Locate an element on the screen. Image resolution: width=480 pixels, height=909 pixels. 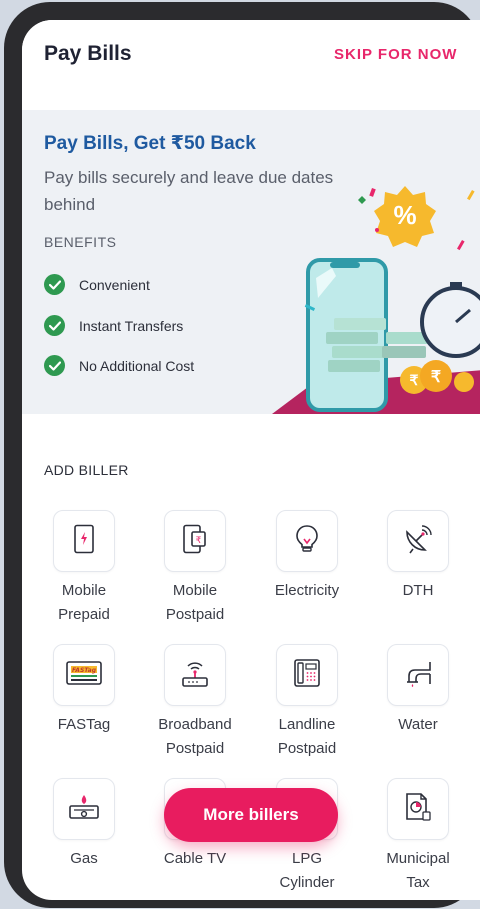
biller-label-line1: Electricity is located at coordinates (307, 590).